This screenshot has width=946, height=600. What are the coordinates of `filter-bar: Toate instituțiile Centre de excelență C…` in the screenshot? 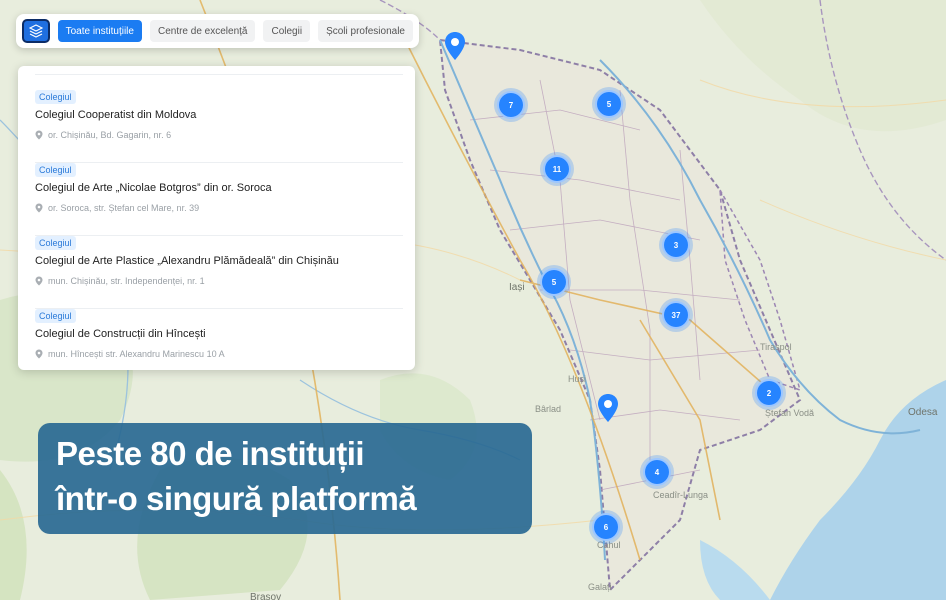 It's located at (217, 31).